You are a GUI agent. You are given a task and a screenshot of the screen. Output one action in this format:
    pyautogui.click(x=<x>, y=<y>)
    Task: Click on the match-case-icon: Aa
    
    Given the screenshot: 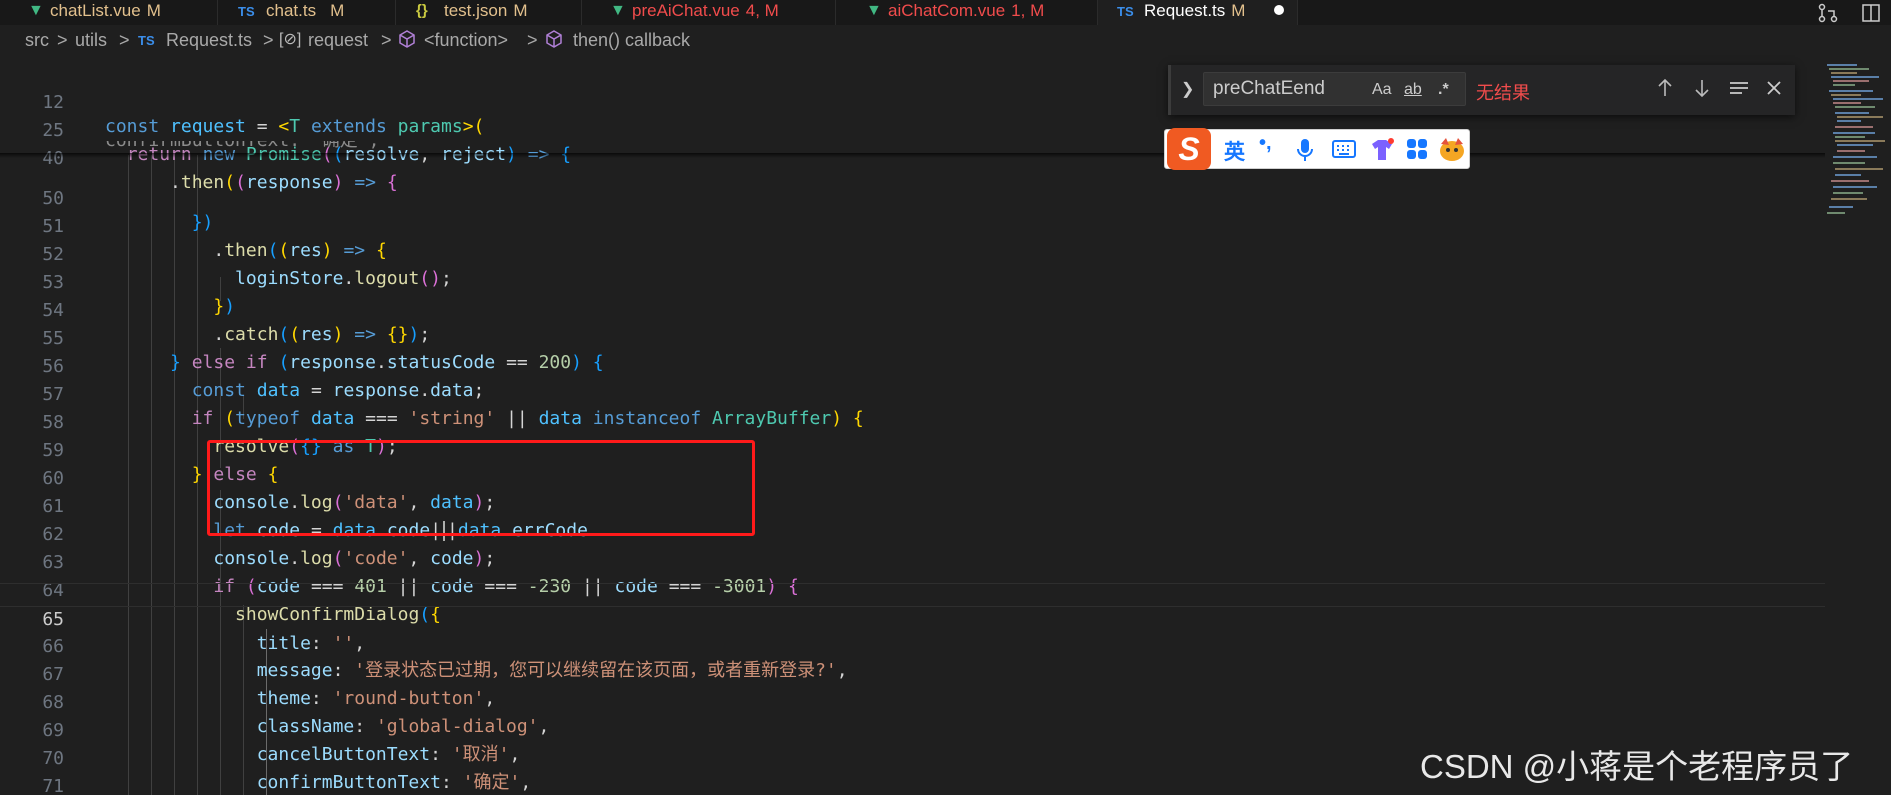 What is the action you would take?
    pyautogui.click(x=1382, y=90)
    